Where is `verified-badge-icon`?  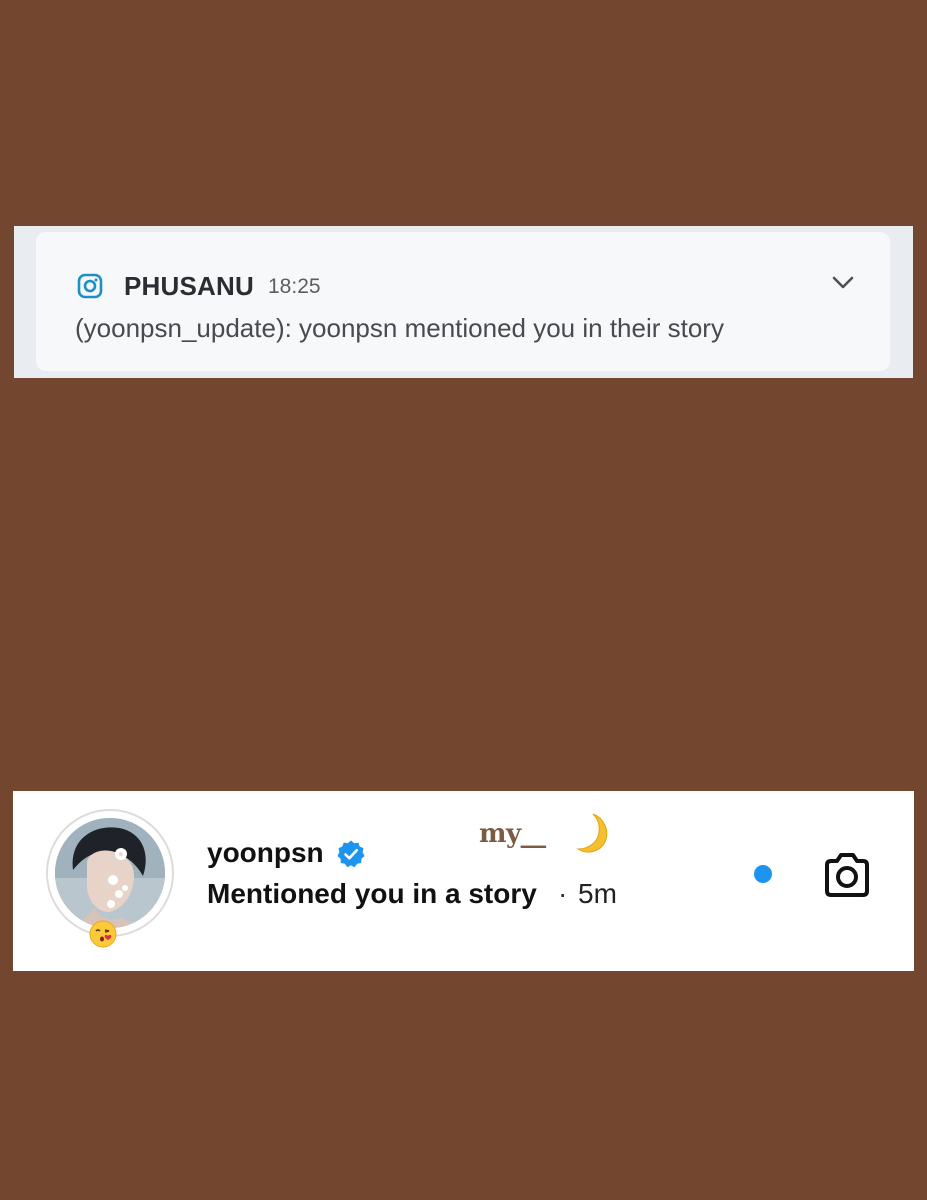
verified-badge-icon is located at coordinates (351, 854).